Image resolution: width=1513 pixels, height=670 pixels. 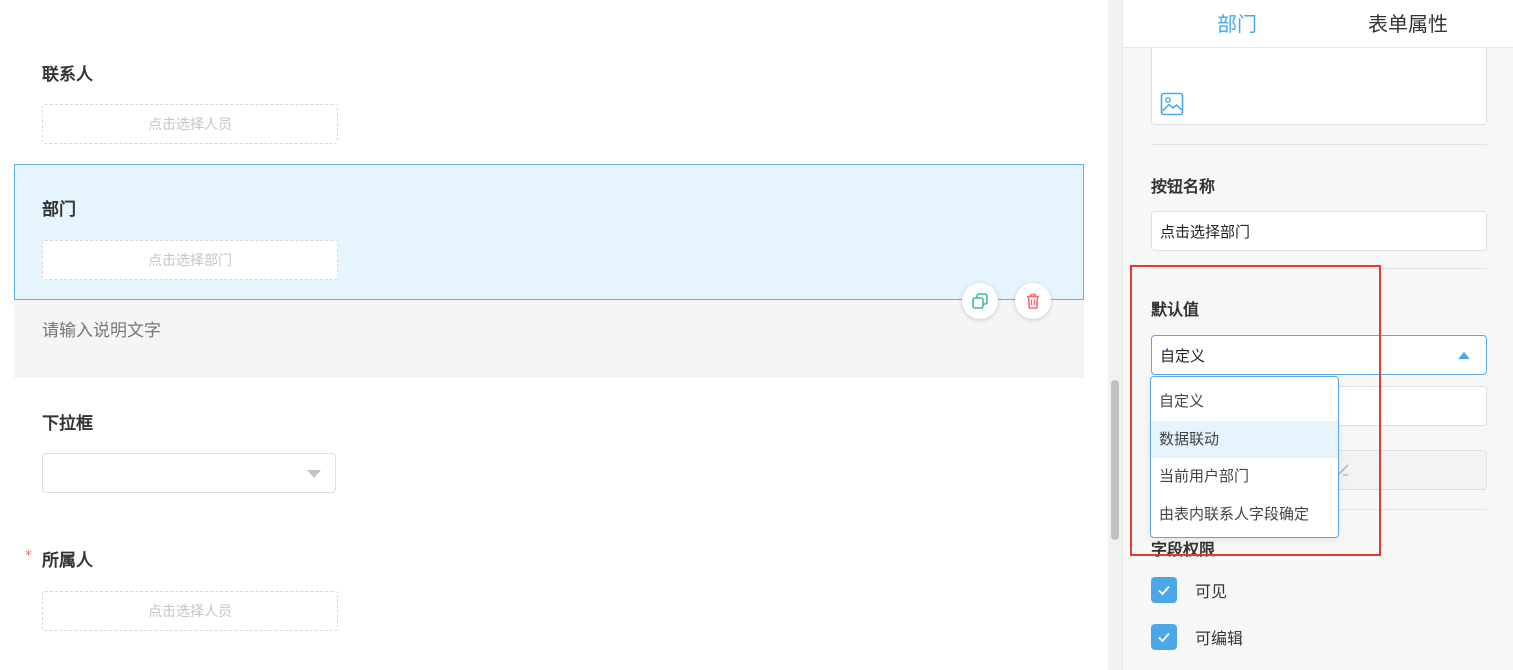 What do you see at coordinates (1244, 477) in the screenshot?
I see `dropdown-option-current-user-dept: 当前用户部门` at bounding box center [1244, 477].